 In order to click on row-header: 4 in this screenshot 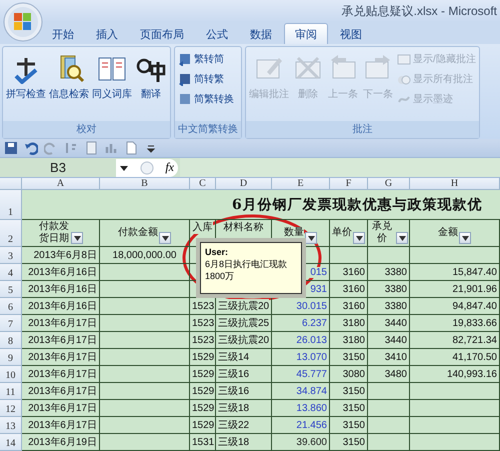, I will do `click(11, 272)`.